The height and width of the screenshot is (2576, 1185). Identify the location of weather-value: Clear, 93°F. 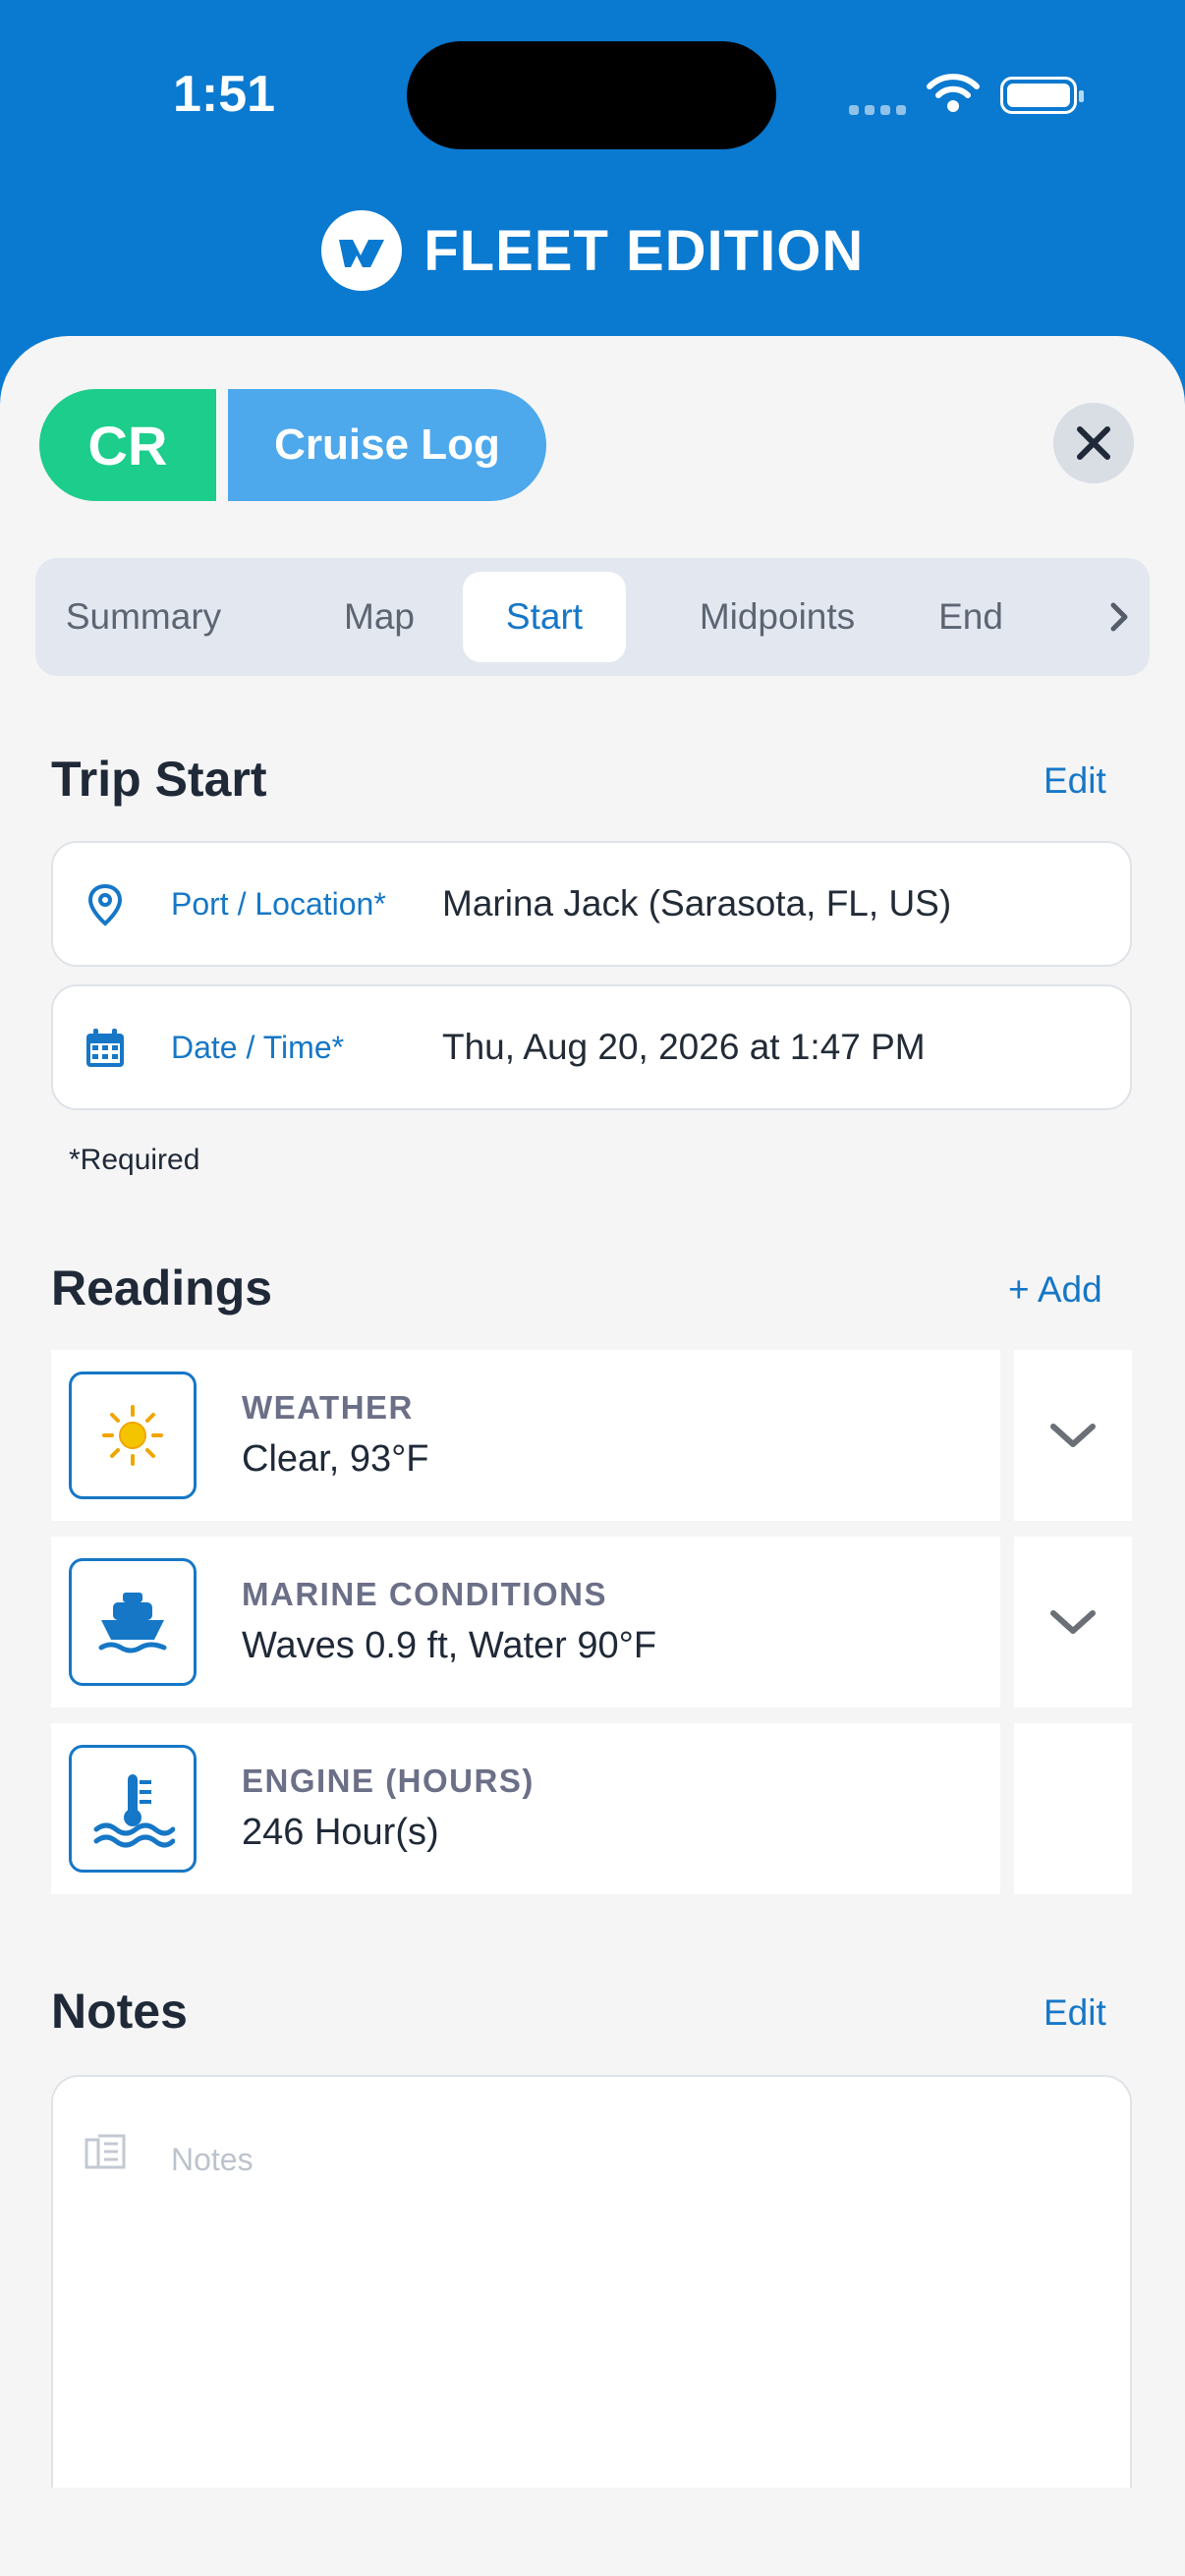
(336, 1459).